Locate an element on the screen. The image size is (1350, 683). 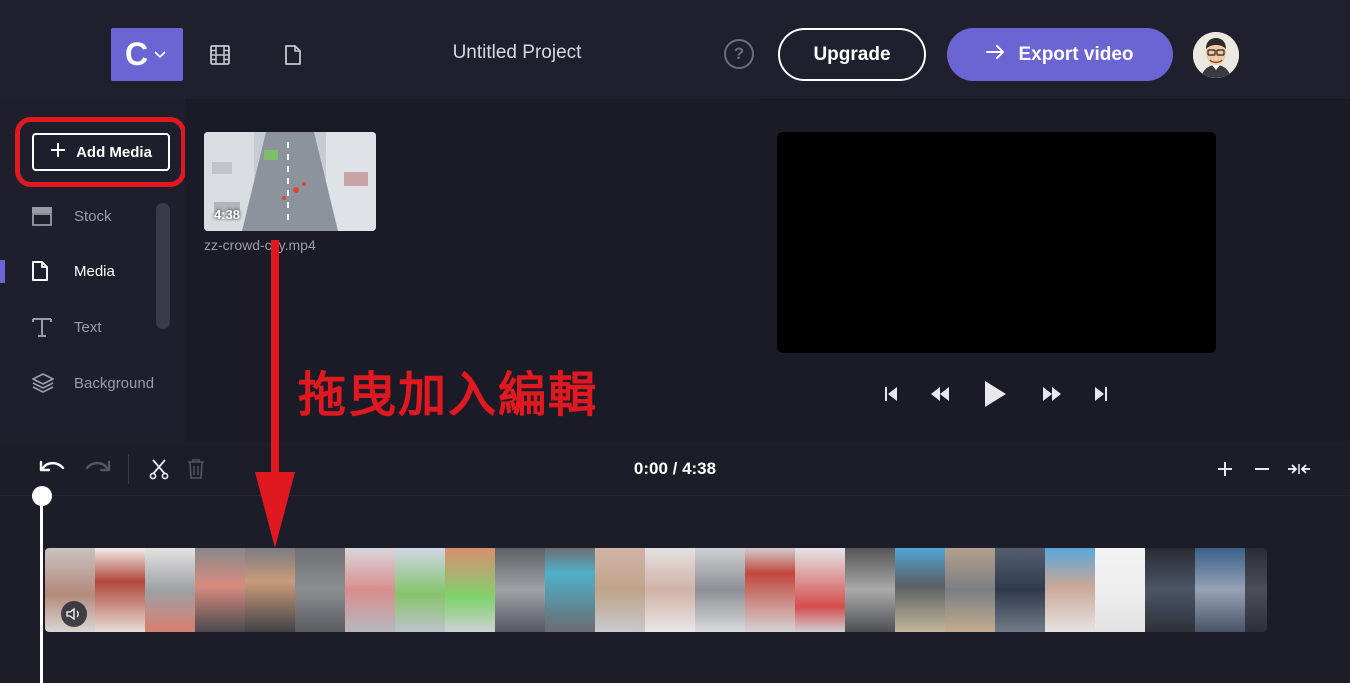
volume-icon is located at coordinates (74, 614).